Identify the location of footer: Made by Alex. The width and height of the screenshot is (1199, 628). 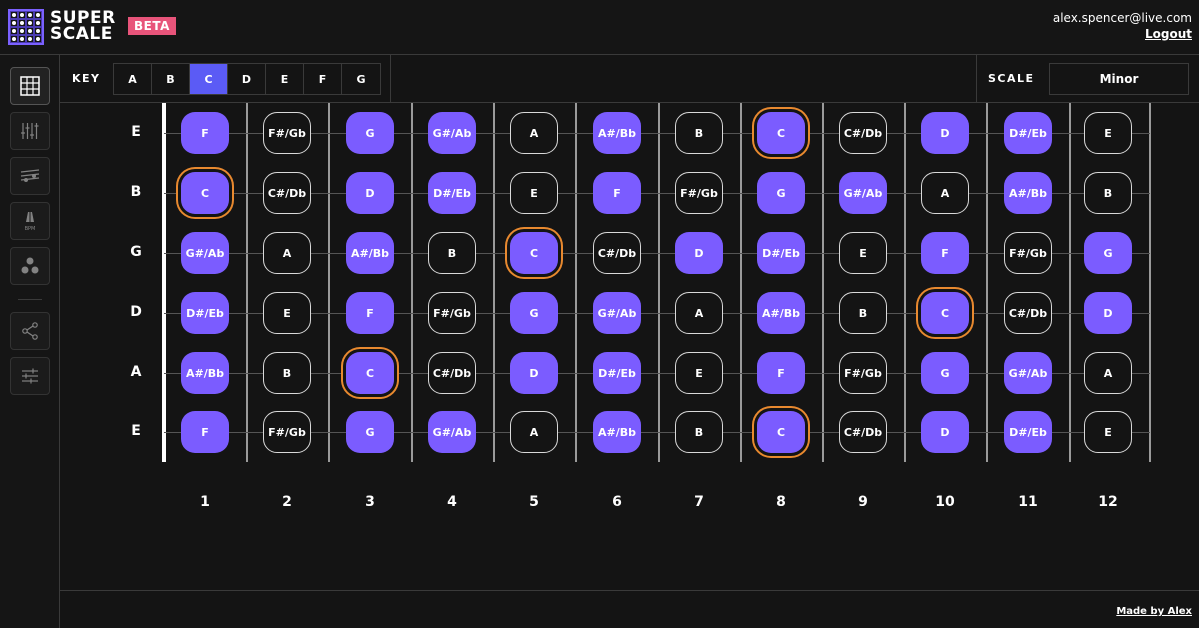
(629, 609).